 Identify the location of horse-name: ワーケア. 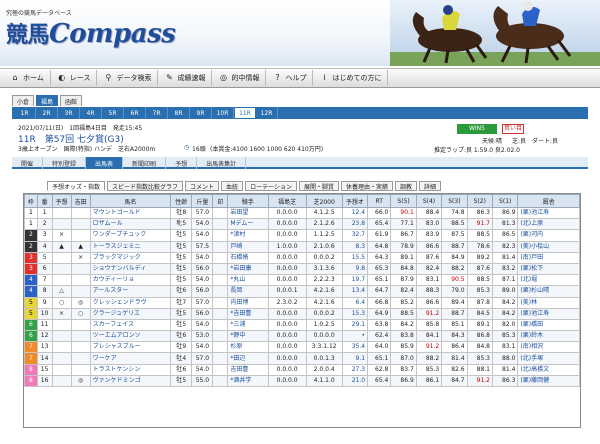
(130, 358).